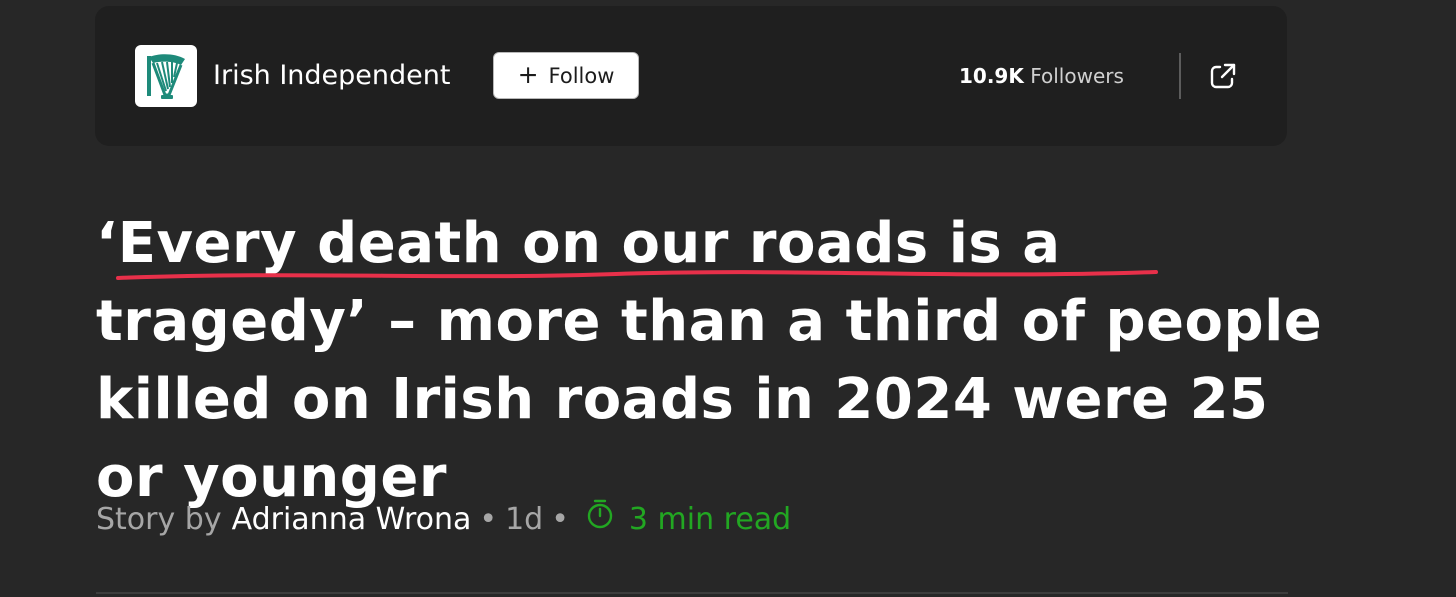  Describe the element at coordinates (1180, 76) in the screenshot. I see `divider` at that location.